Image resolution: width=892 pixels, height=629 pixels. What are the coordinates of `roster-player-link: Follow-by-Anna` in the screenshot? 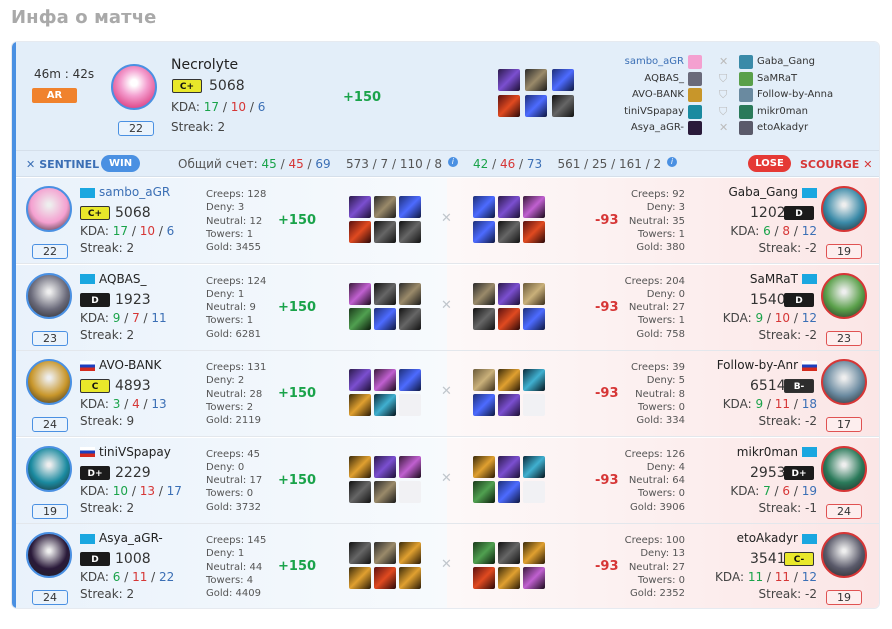 It's located at (795, 95).